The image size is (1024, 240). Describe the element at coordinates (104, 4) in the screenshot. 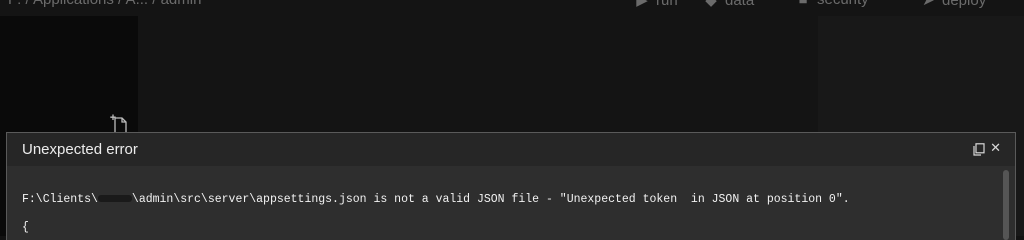

I see `breadcrumb: F: / Applications / A... / admin` at that location.